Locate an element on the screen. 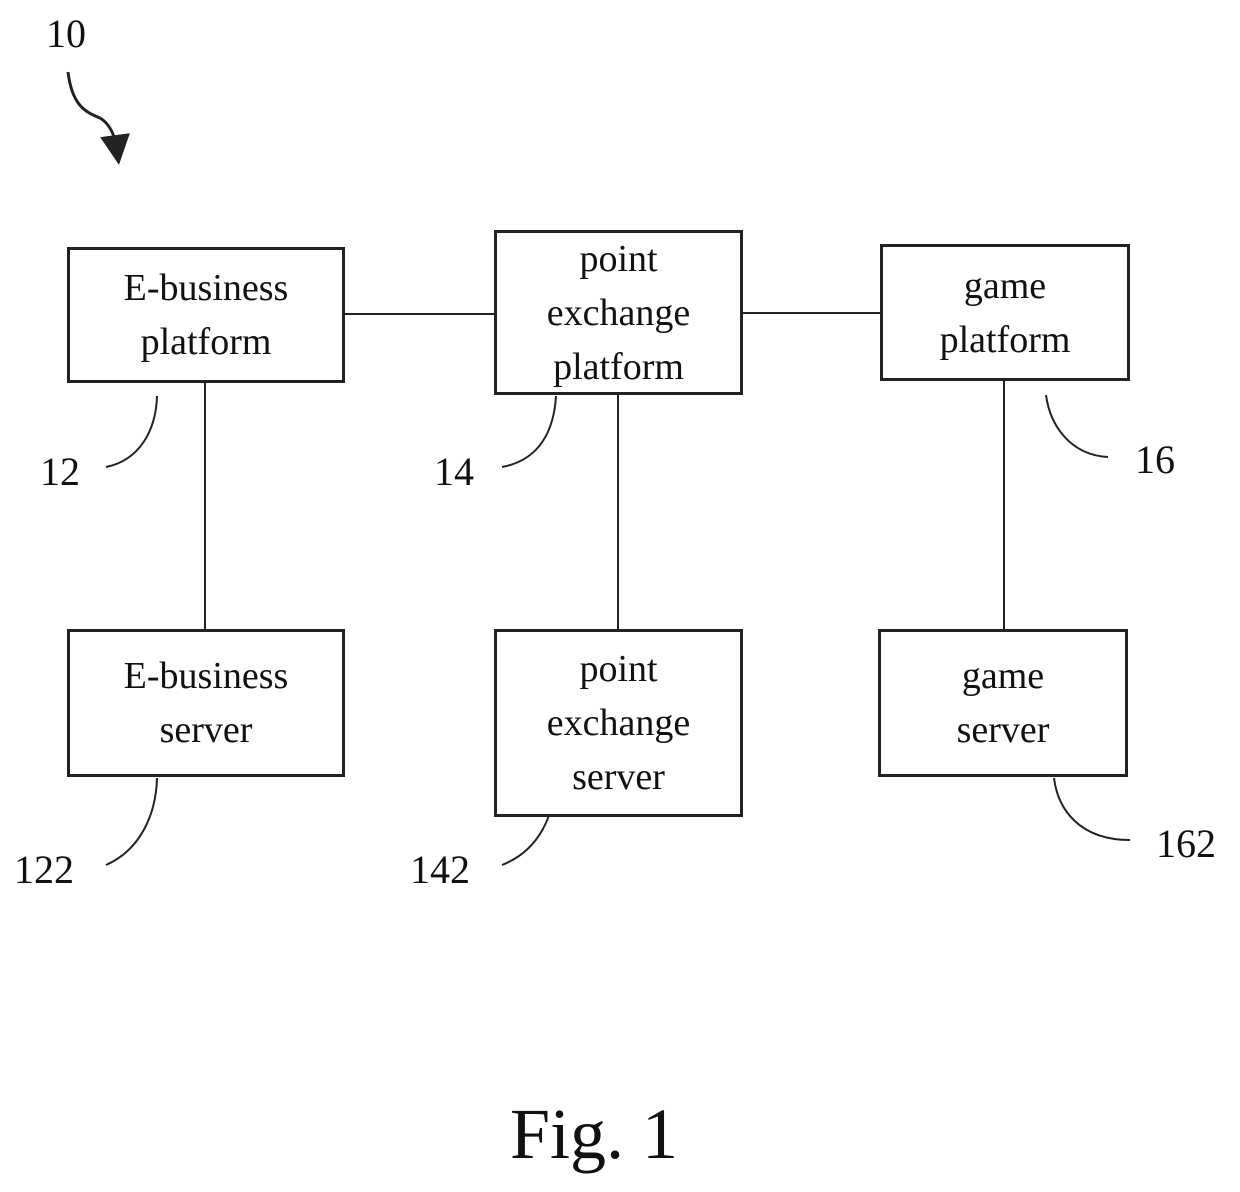 The width and height of the screenshot is (1240, 1192). ebusiness-server-box: E-business server is located at coordinates (206, 703).